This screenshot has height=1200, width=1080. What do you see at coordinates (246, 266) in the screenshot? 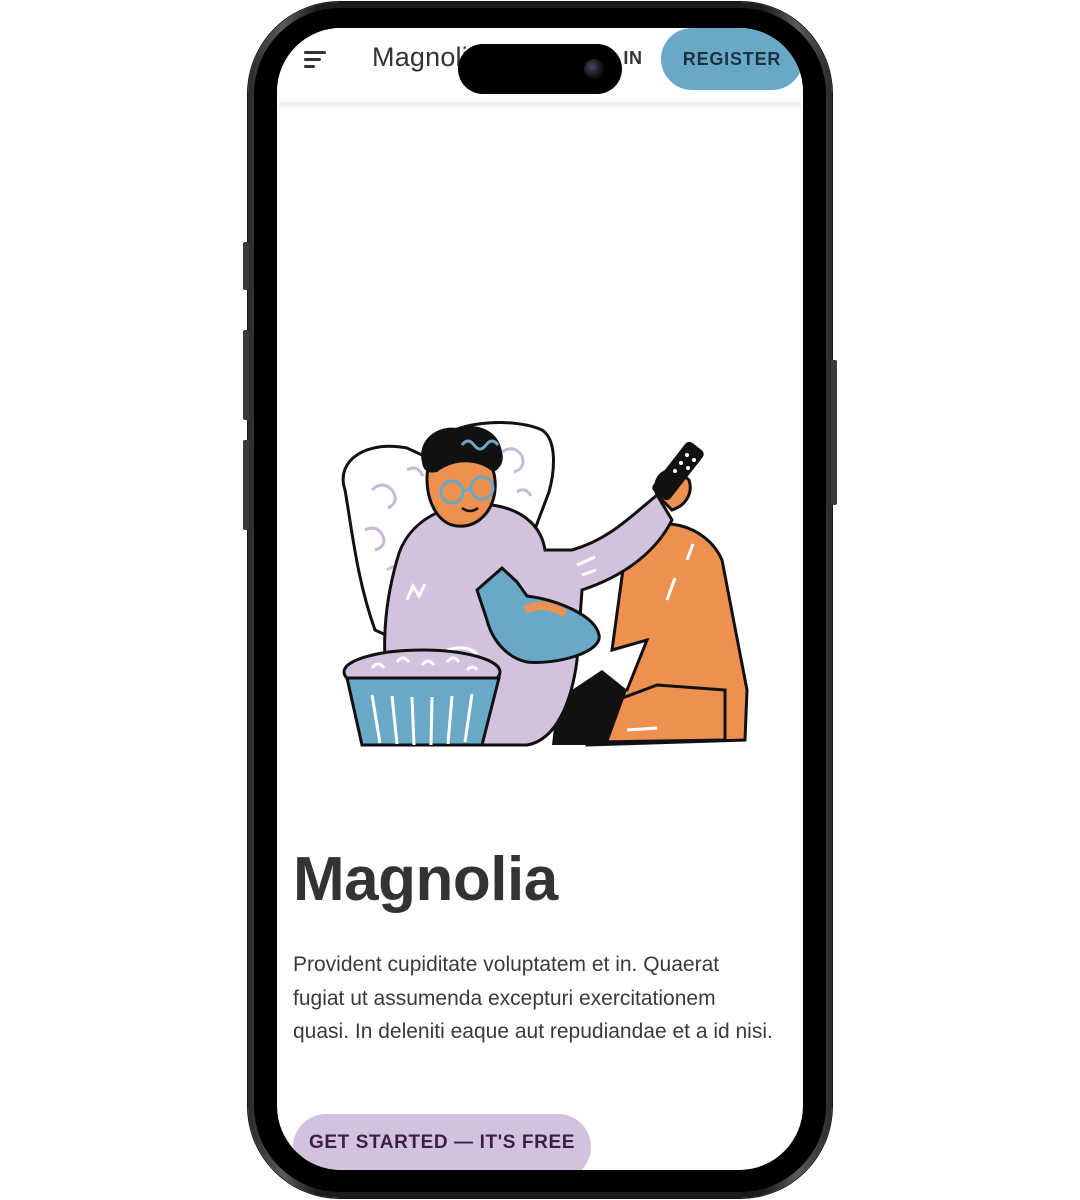
I see `action-button` at bounding box center [246, 266].